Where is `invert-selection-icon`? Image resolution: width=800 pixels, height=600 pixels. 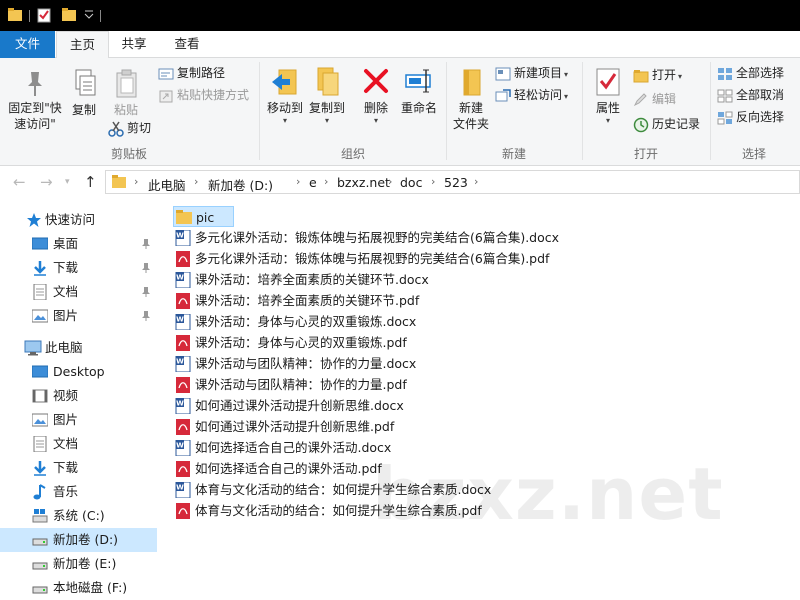
invert-selection-icon is located at coordinates (725, 117).